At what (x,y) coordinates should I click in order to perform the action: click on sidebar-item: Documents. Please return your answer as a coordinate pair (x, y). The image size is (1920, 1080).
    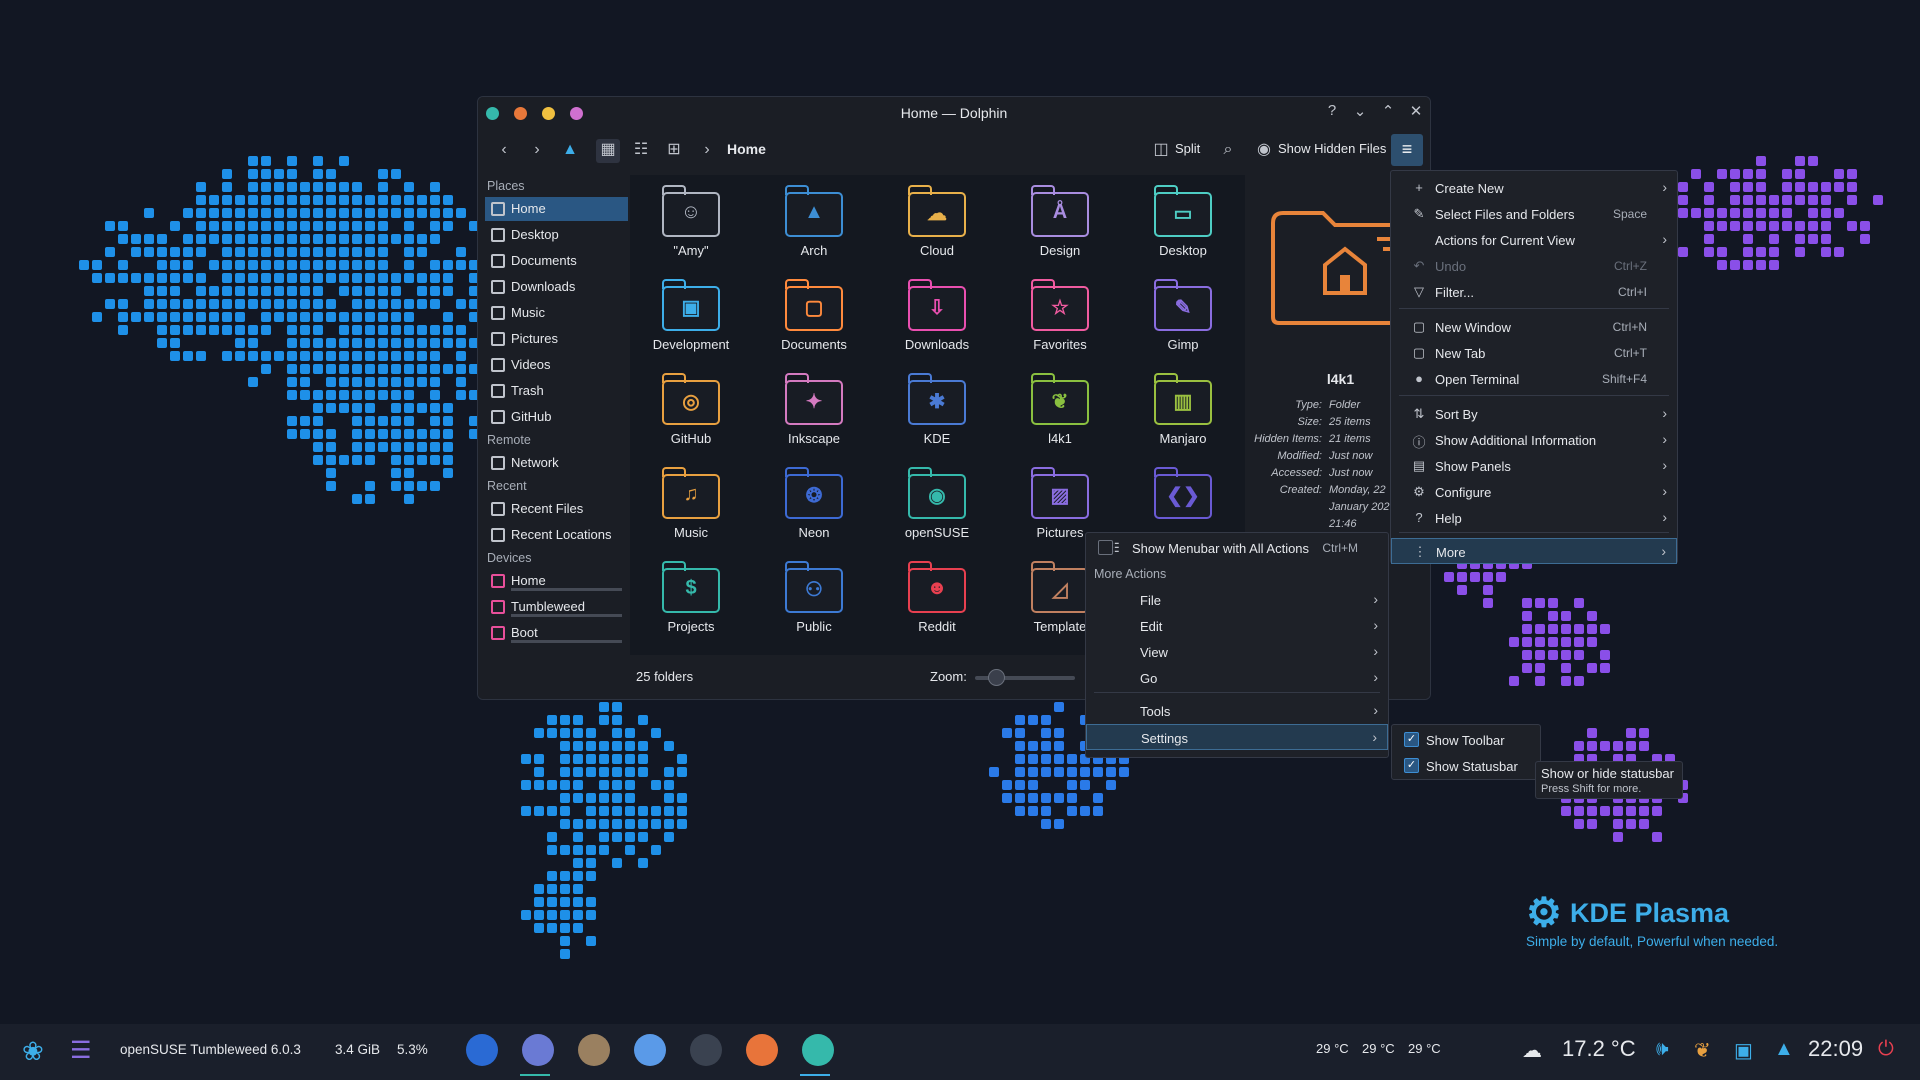
    Looking at the image, I should click on (556, 261).